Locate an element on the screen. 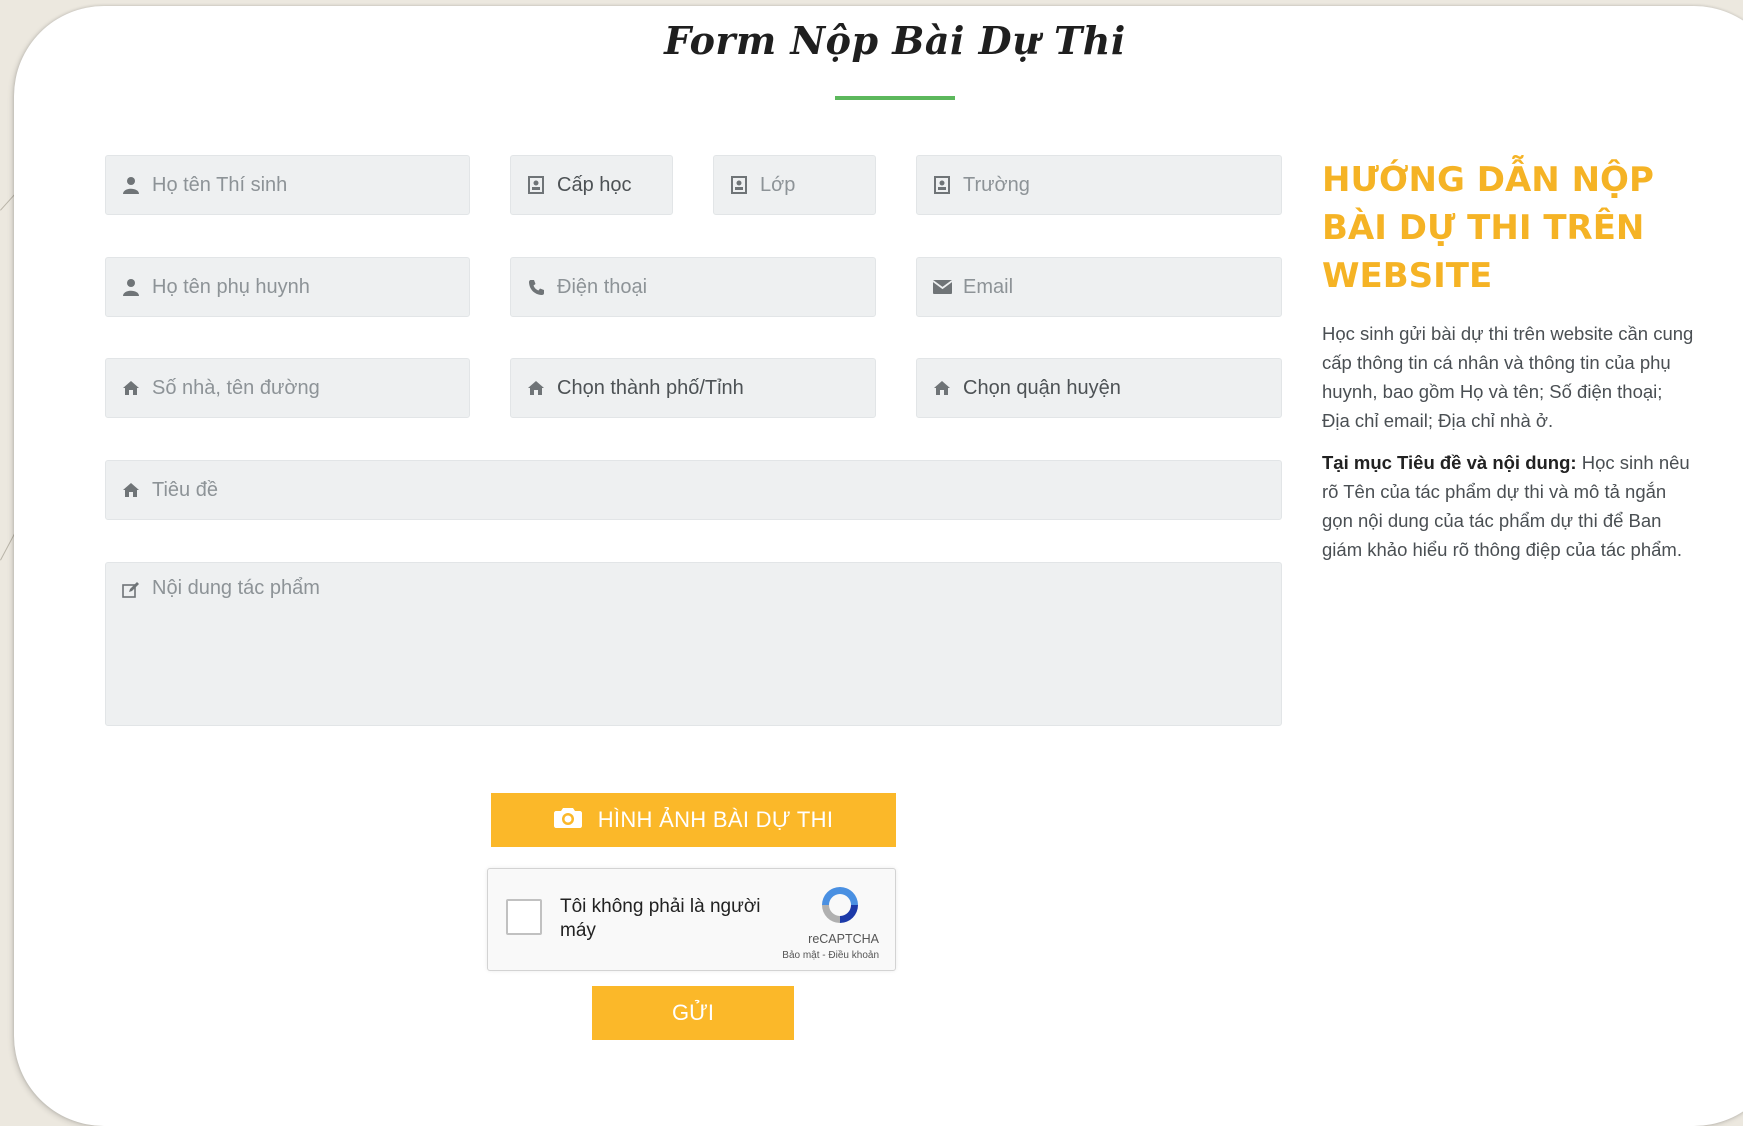  email-input: Email is located at coordinates (1099, 287).